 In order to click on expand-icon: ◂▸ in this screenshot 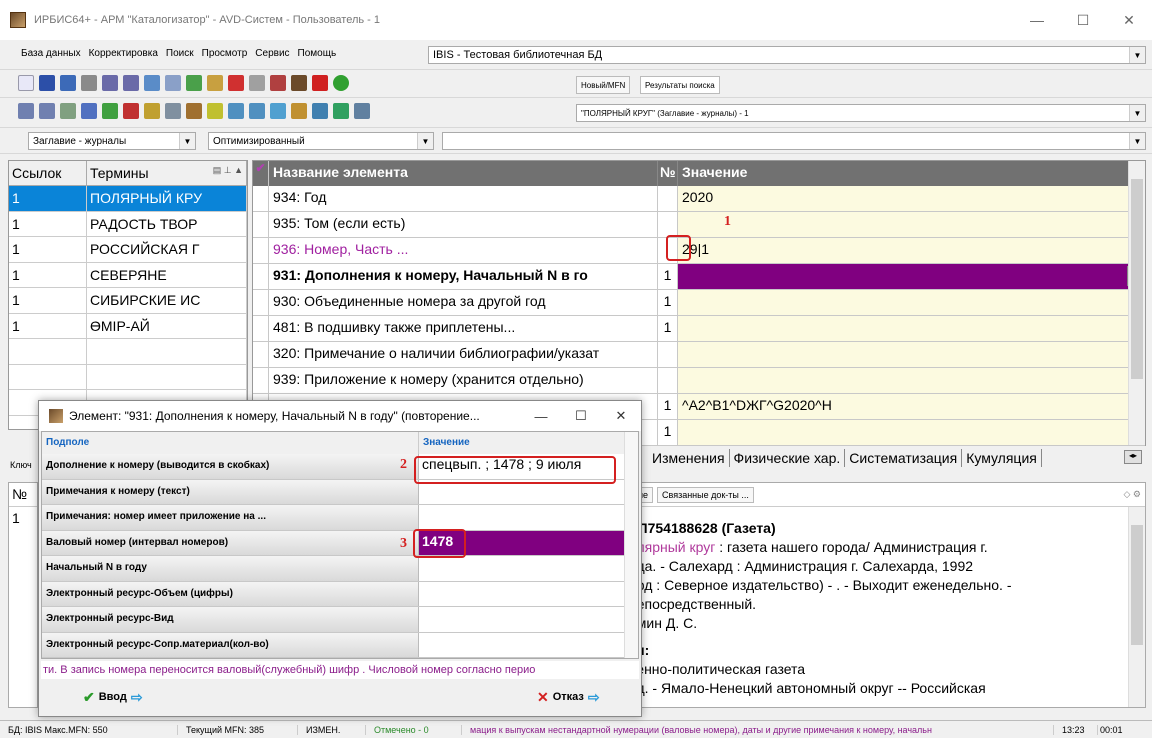, I will do `click(1133, 457)`.